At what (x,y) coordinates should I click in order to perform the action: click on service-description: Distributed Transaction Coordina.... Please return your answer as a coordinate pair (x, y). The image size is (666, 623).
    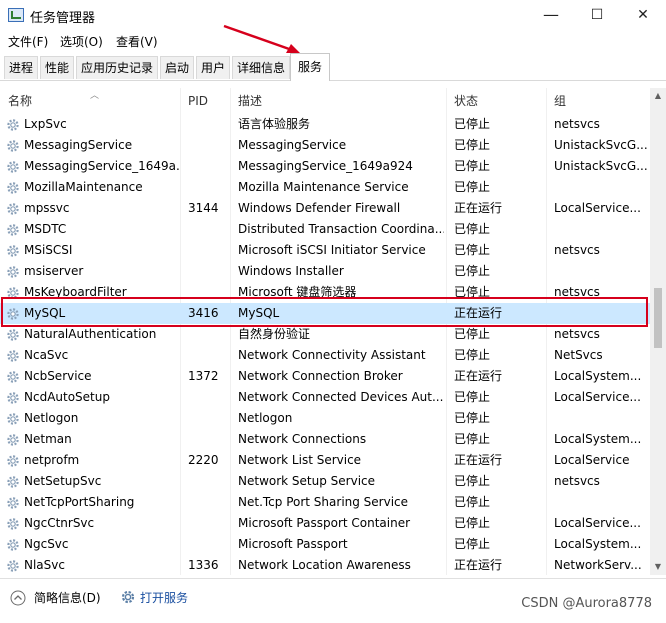
    Looking at the image, I should click on (341, 229).